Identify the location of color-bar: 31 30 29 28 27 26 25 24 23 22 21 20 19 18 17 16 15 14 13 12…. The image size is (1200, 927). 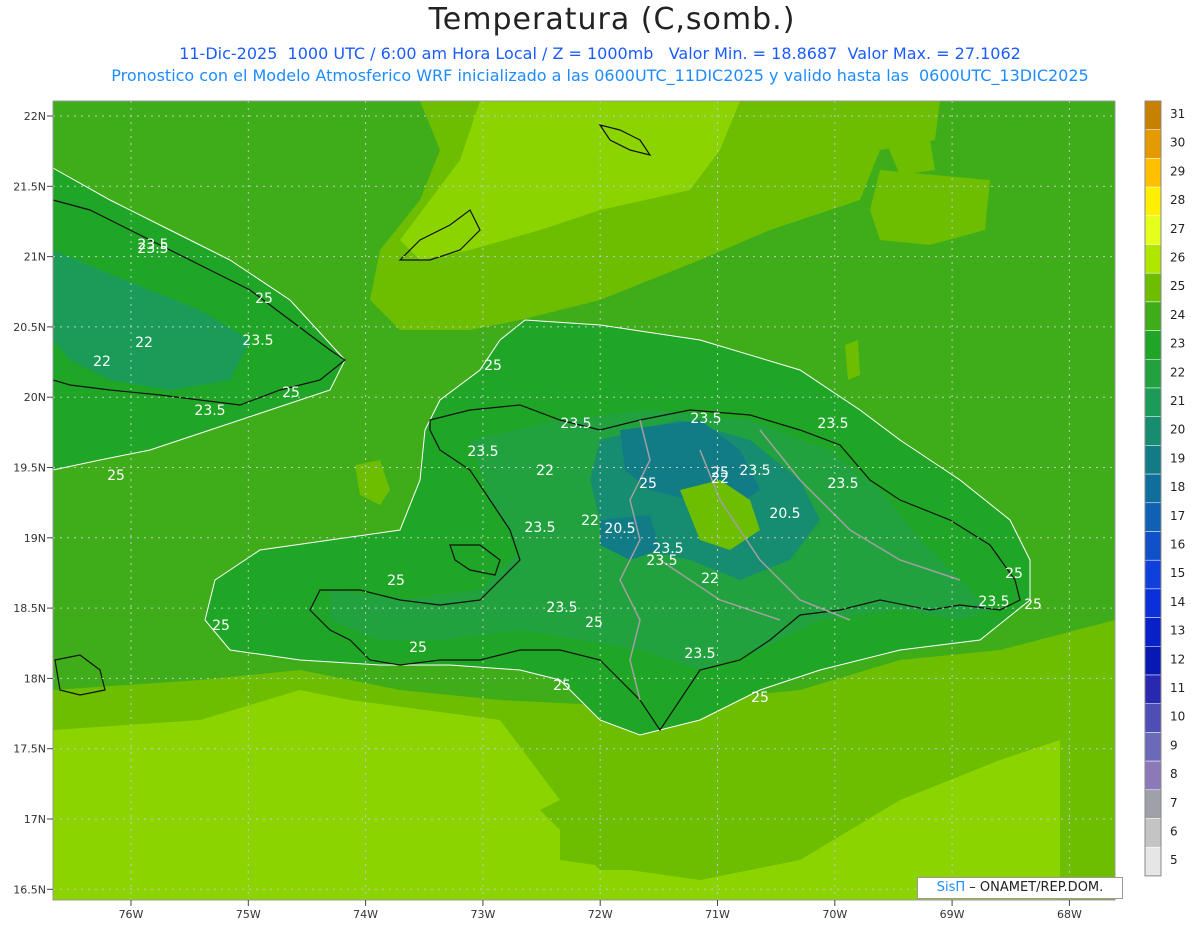
(1164, 488).